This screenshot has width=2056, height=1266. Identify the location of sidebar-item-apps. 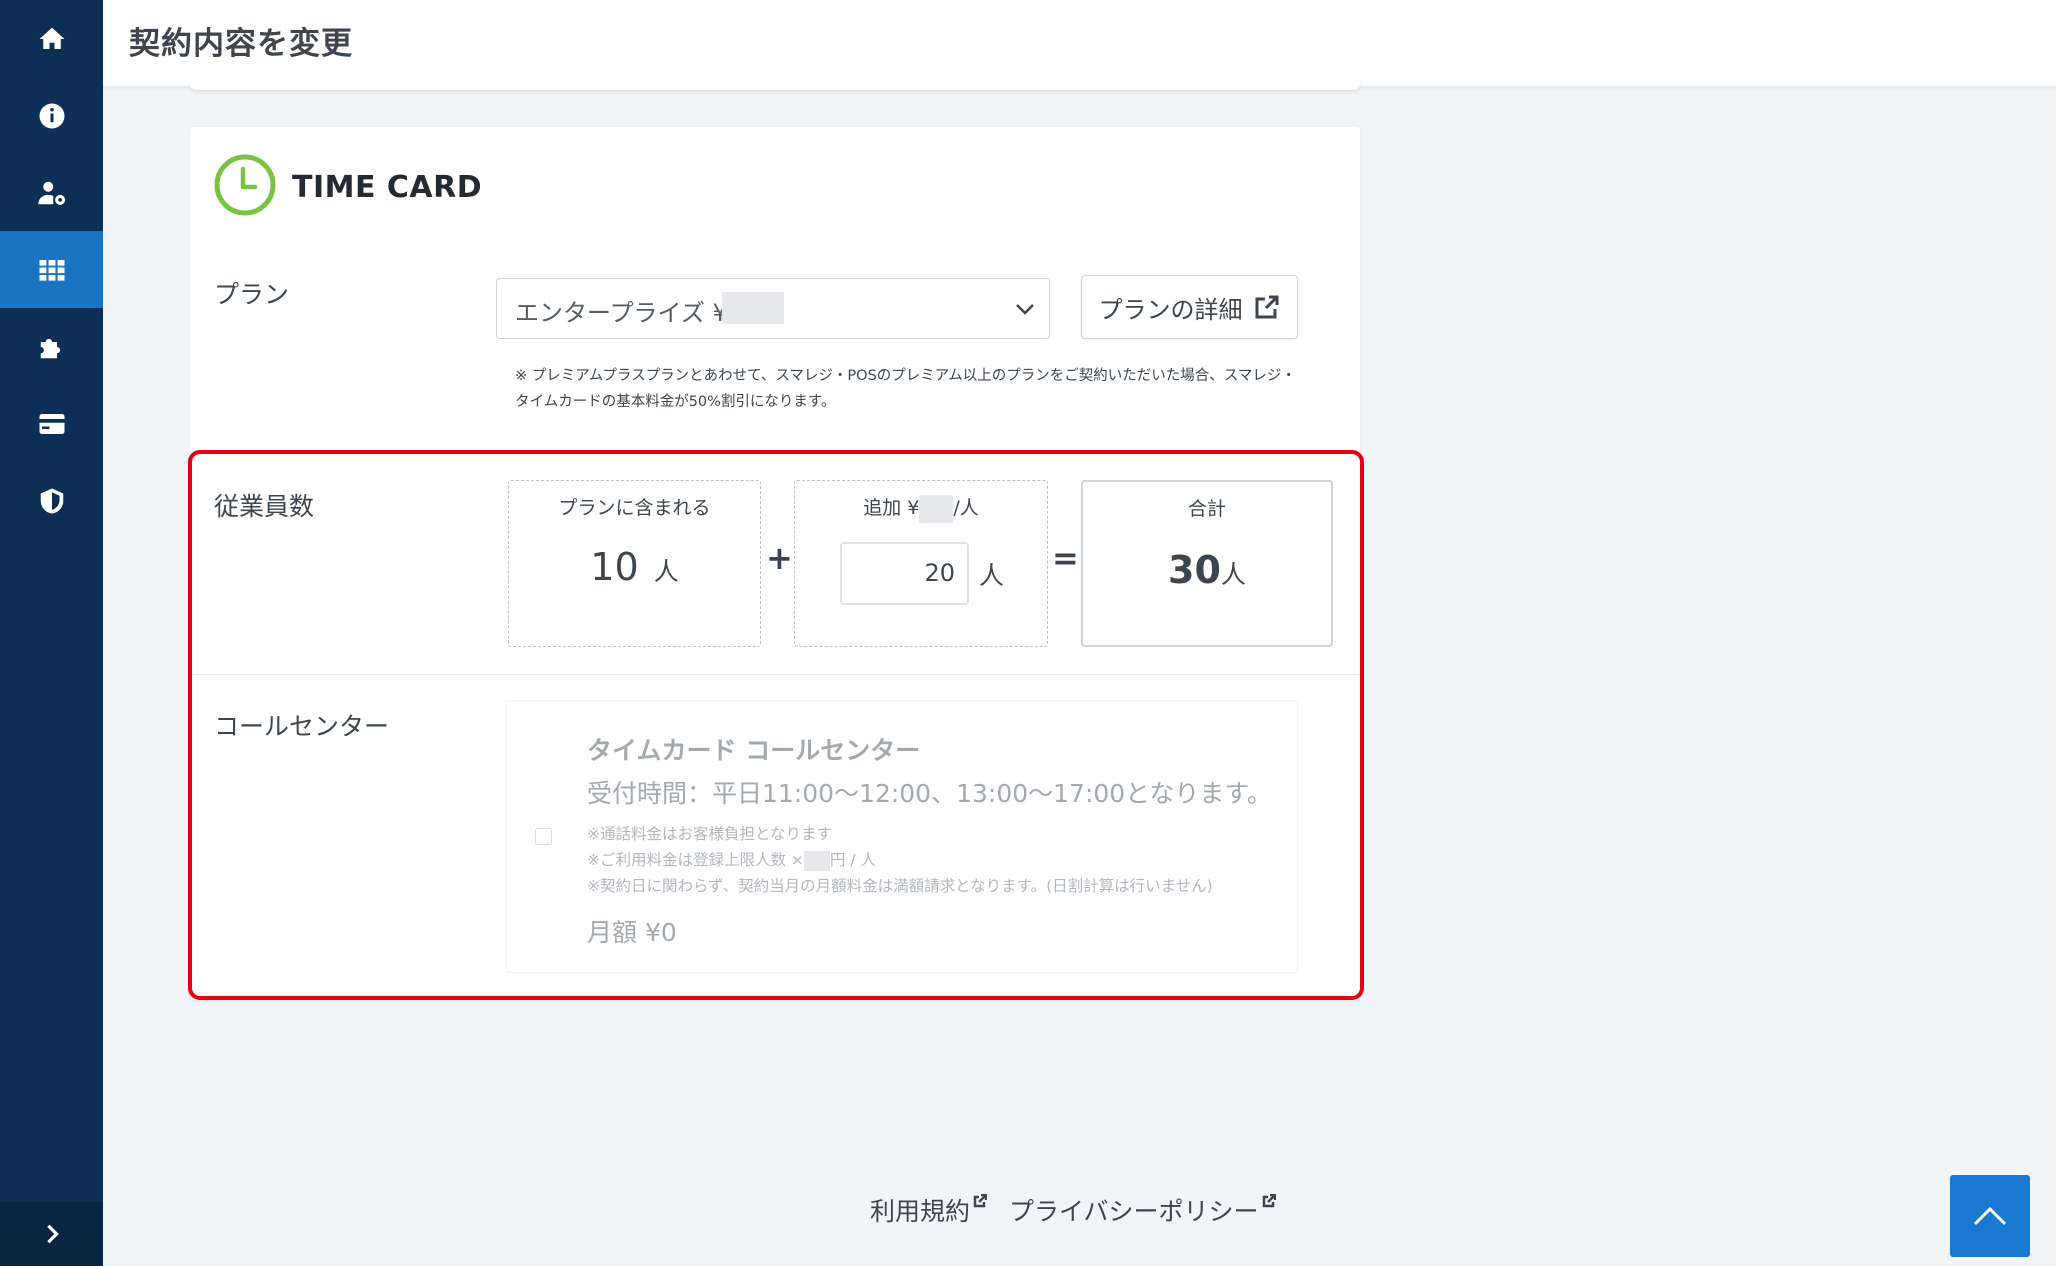
(51, 269).